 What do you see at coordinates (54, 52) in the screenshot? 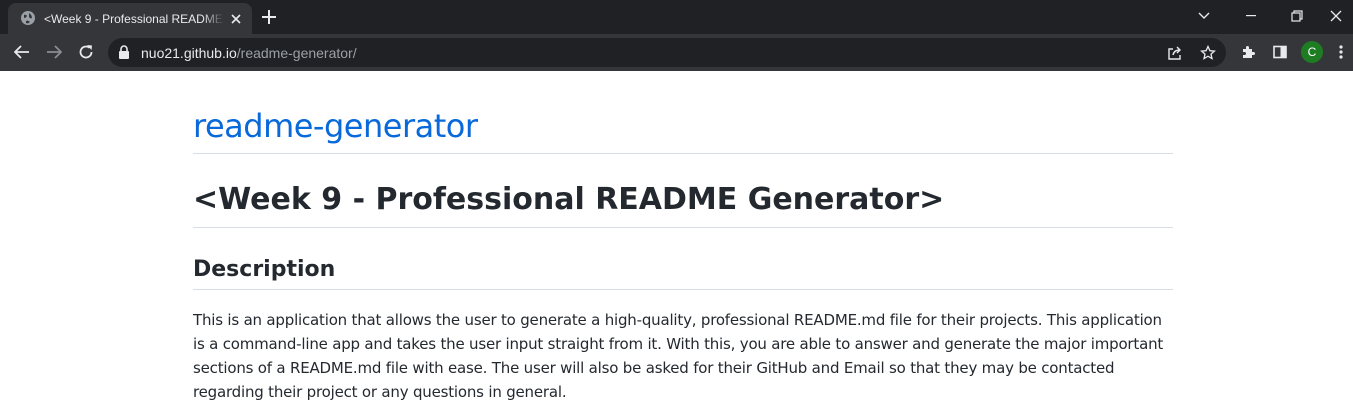
I see `forward-arrow-icon` at bounding box center [54, 52].